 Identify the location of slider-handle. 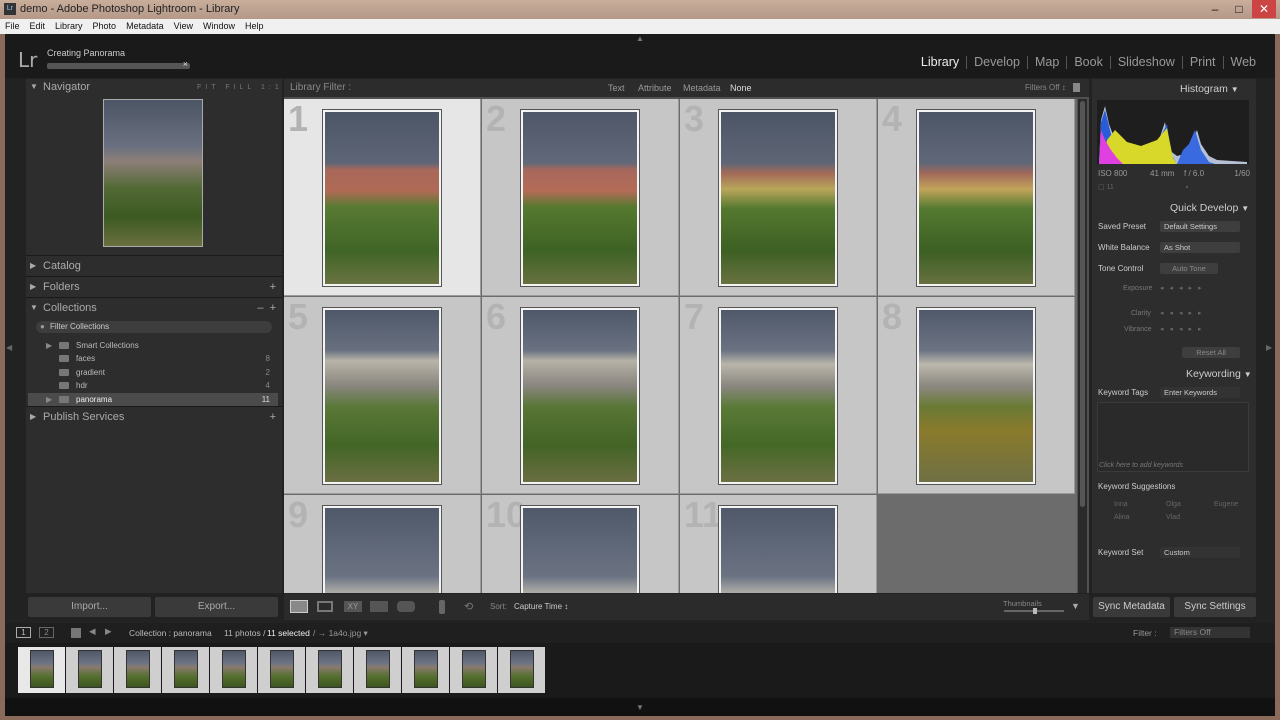
(1035, 611).